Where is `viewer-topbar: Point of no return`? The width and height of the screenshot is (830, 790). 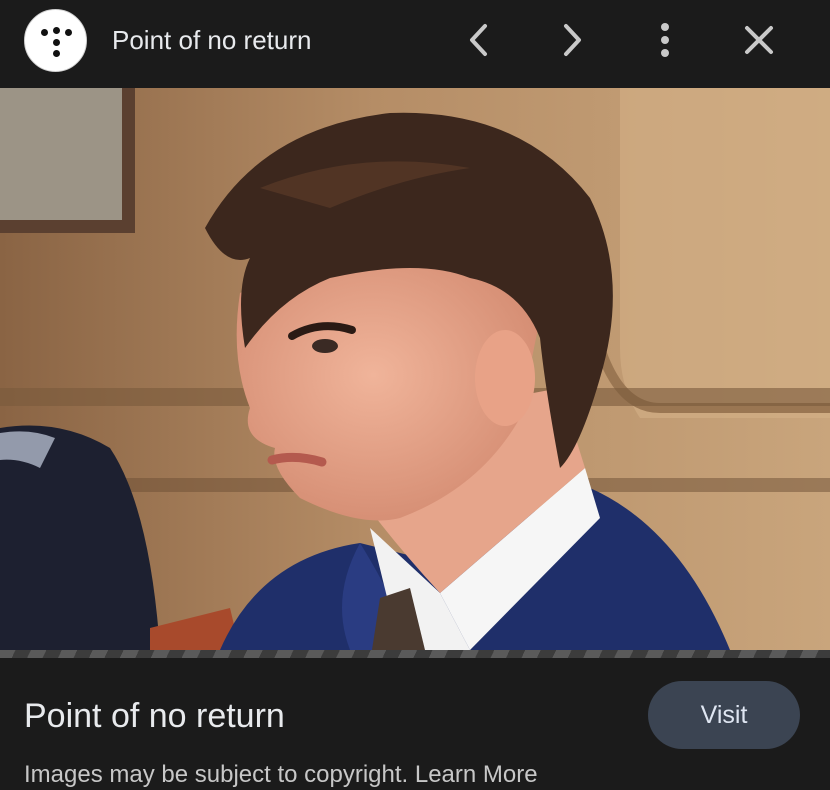
viewer-topbar: Point of no return is located at coordinates (415, 44).